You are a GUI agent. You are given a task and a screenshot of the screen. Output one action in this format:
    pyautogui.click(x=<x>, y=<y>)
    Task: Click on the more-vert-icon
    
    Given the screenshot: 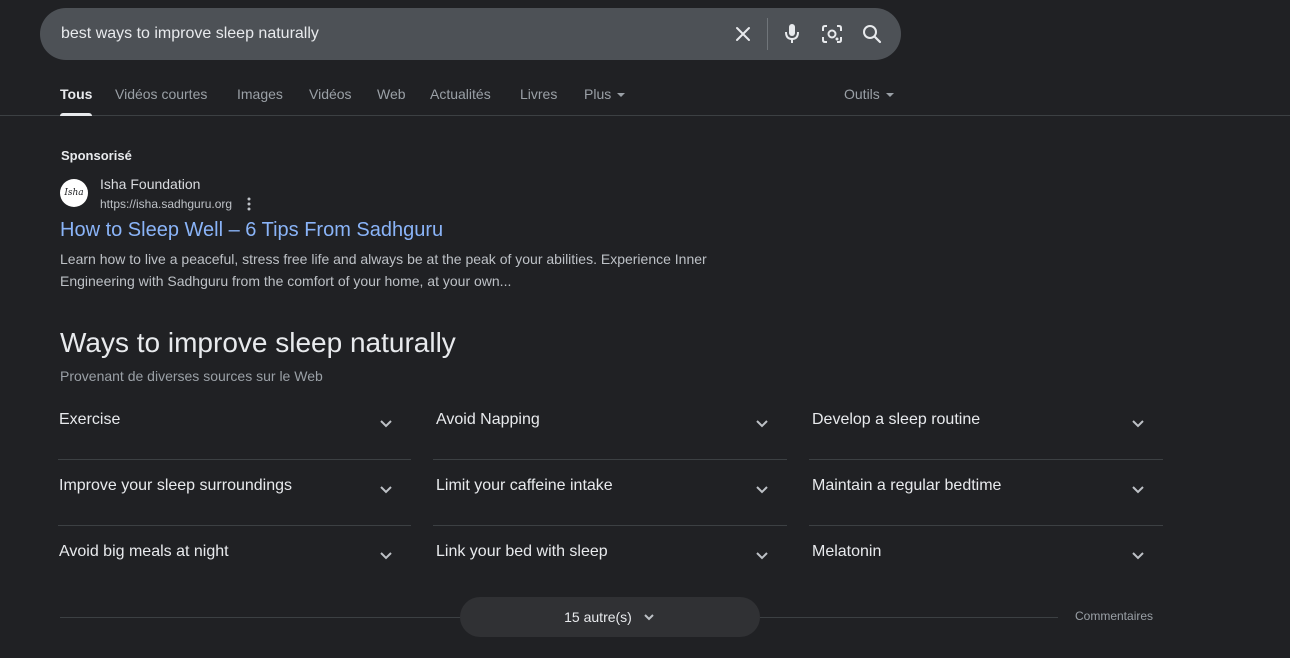 What is the action you would take?
    pyautogui.click(x=249, y=204)
    